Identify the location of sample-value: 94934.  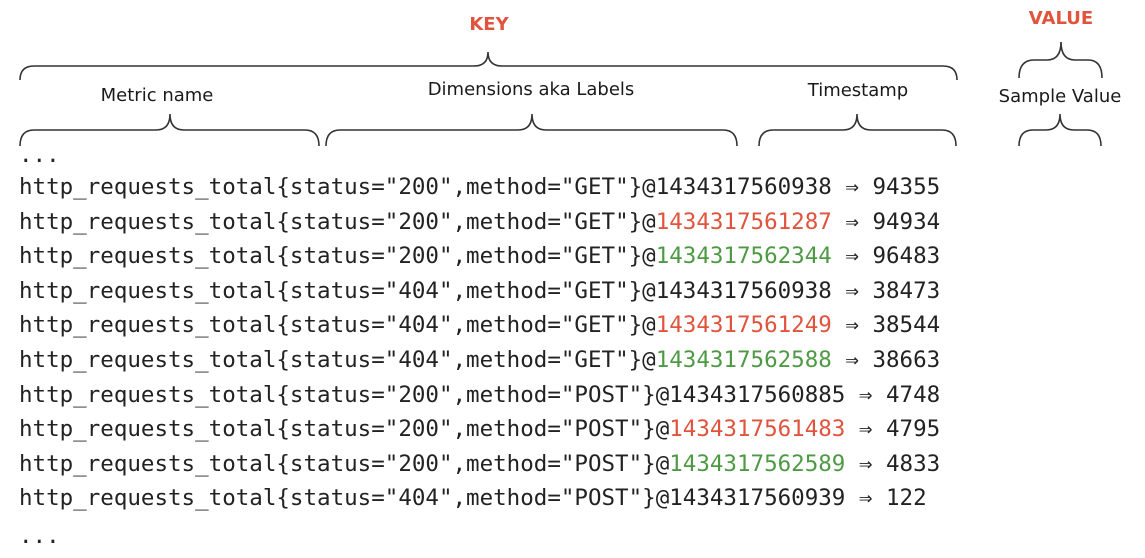
(906, 221).